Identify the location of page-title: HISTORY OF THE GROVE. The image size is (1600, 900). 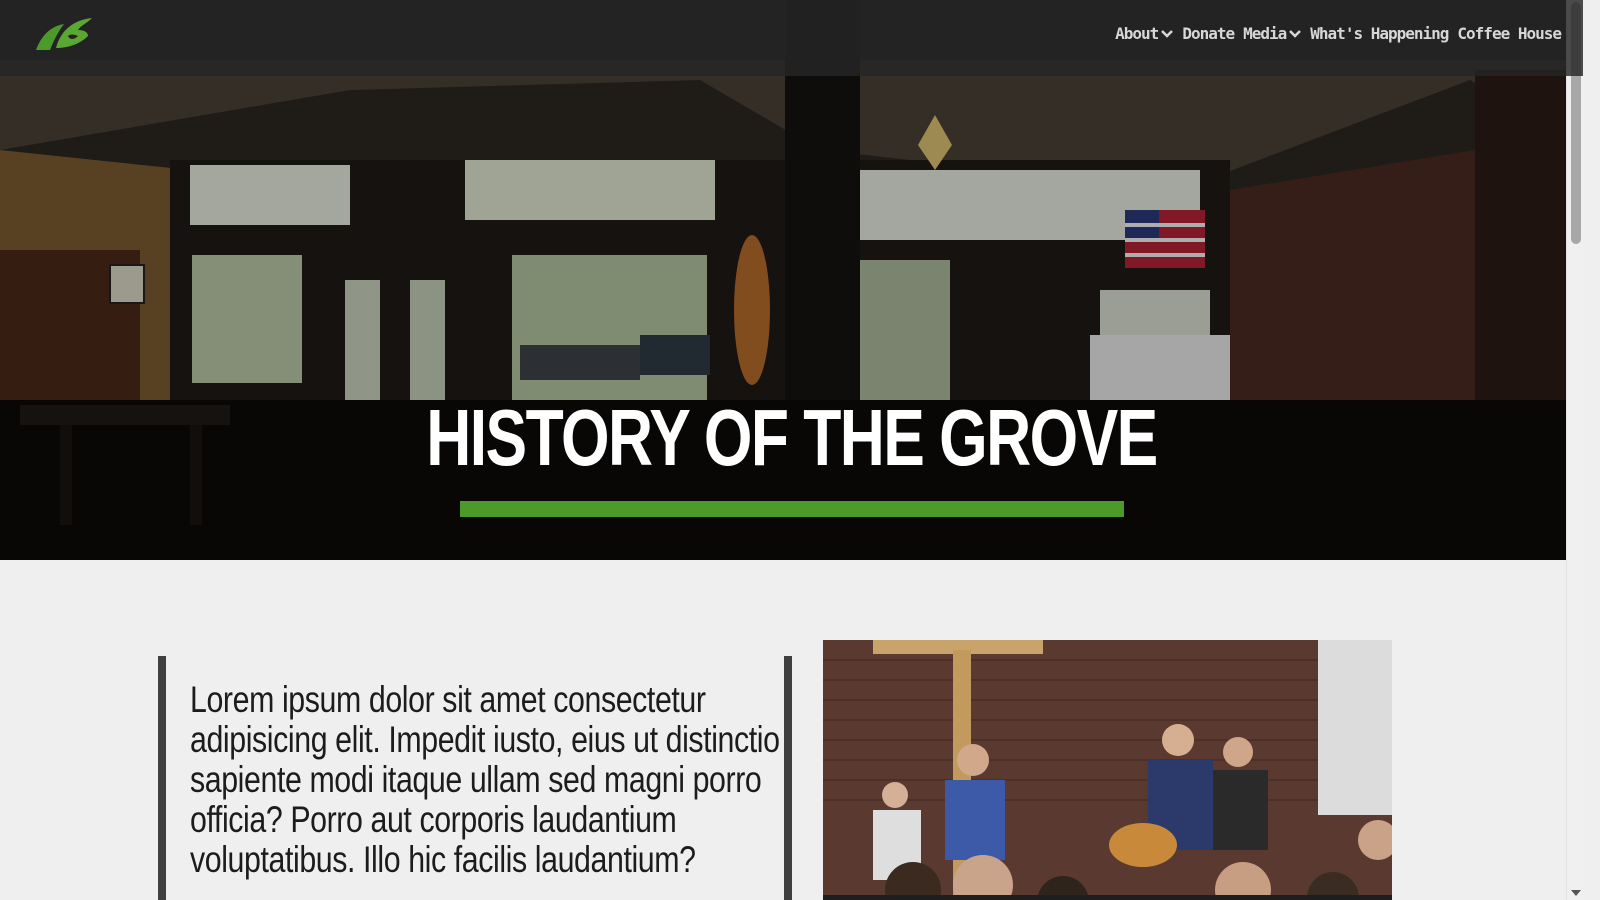
(792, 437).